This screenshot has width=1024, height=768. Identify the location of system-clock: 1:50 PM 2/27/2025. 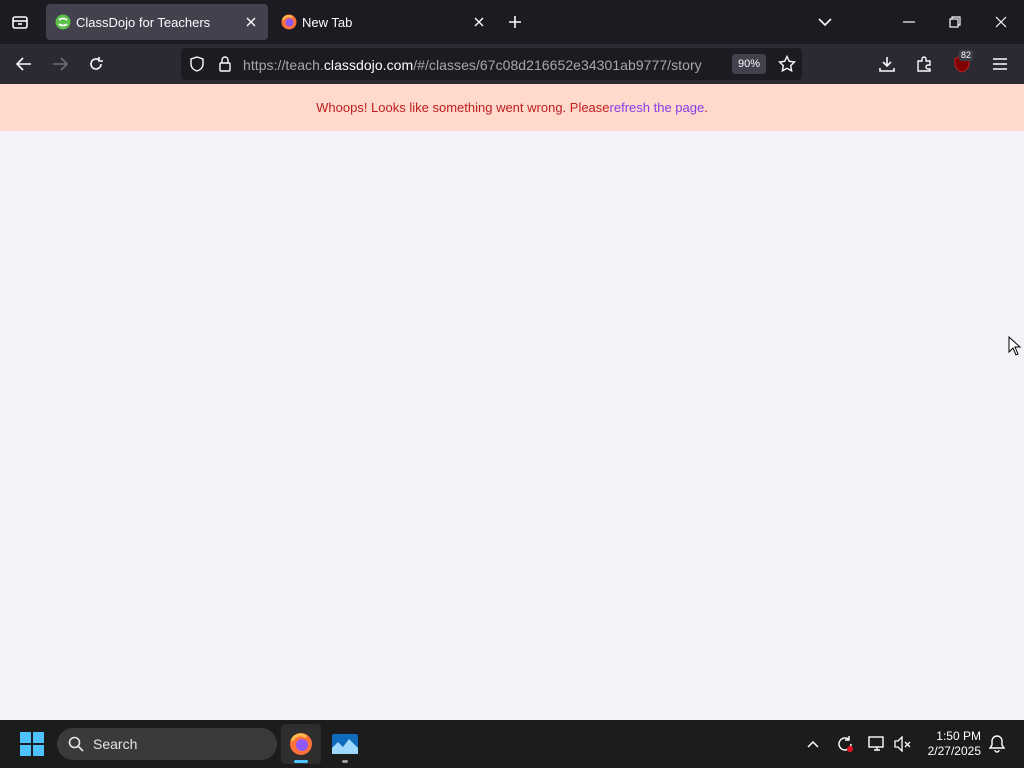
(954, 744).